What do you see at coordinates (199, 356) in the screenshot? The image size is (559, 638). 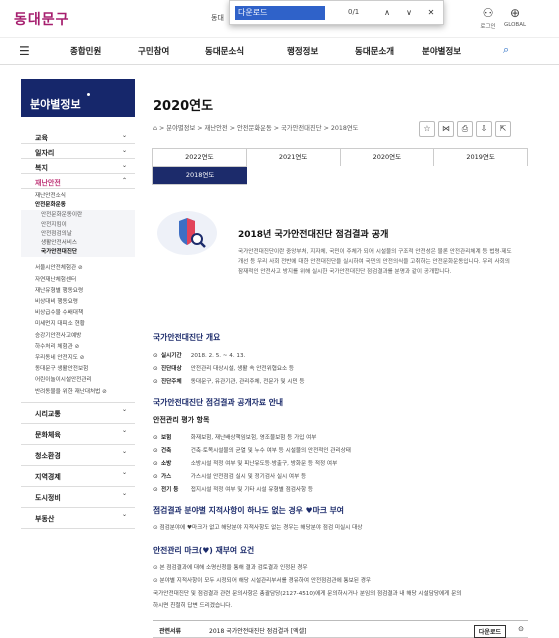 I see `overview-row: ⊙ 실시기간 2018. 2. 5. ~ 4. 13.` at bounding box center [199, 356].